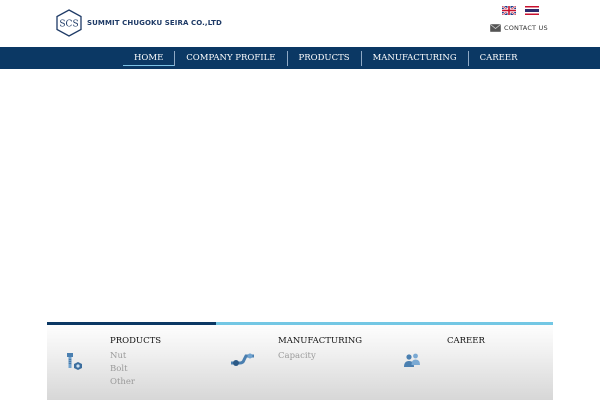 Image resolution: width=600 pixels, height=400 pixels. I want to click on contact-us-label: CONTACT US, so click(526, 28).